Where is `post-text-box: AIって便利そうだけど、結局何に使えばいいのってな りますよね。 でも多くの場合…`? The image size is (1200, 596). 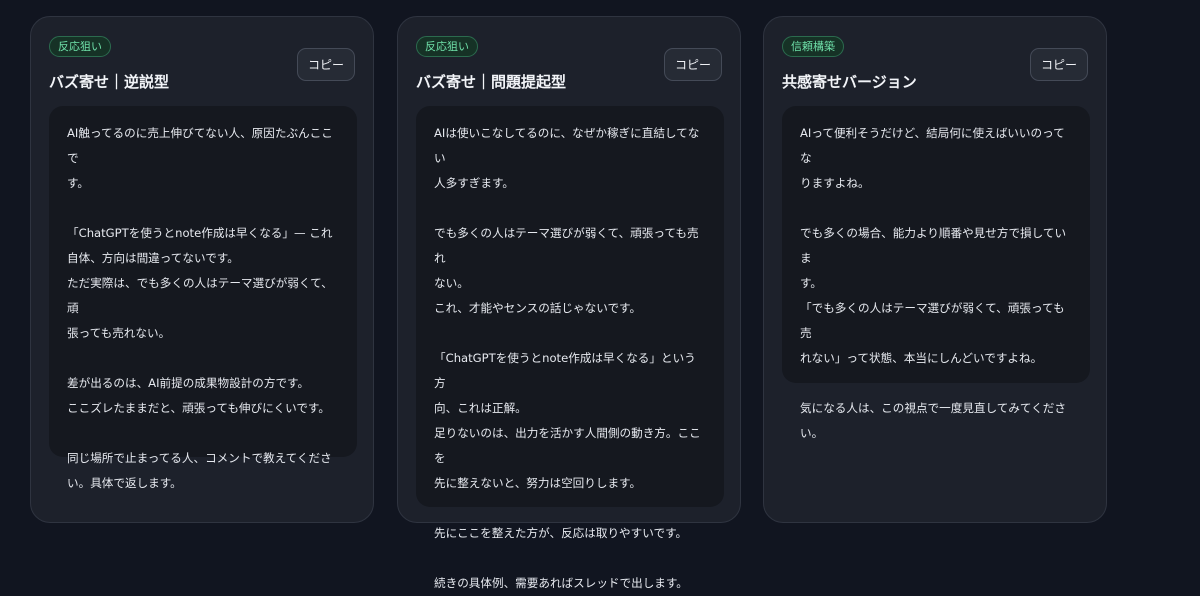
post-text-box: AIって便利そうだけど、結局何に使えばいいのってな りますよね。 でも多くの場合… is located at coordinates (936, 273).